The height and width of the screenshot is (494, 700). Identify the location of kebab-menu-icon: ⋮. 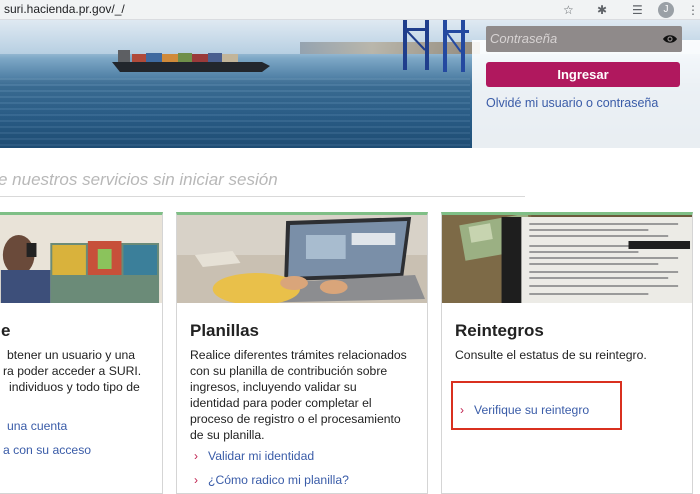
(693, 10).